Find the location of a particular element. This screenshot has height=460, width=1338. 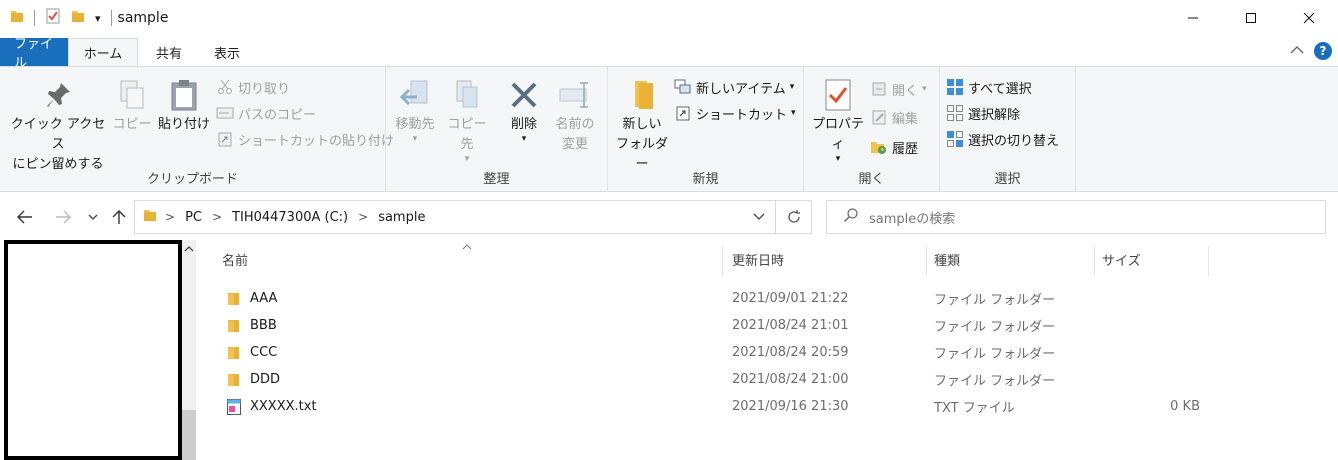

file-name-cell: BBB is located at coordinates (251, 325).